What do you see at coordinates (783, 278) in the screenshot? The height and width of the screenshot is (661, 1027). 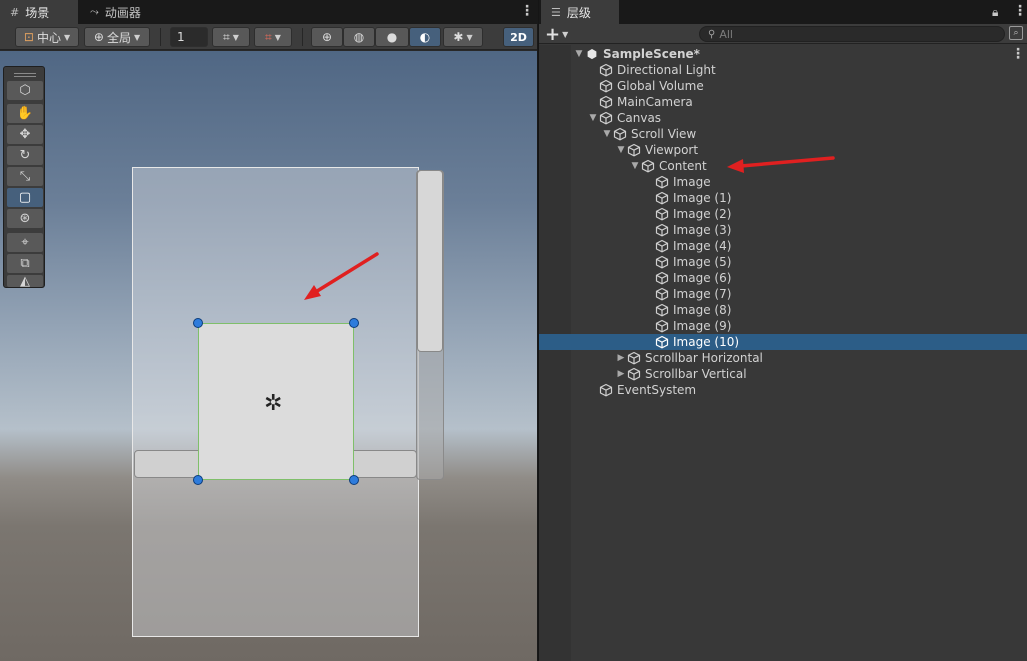 I see `hierarchy-item: Image (6)` at bounding box center [783, 278].